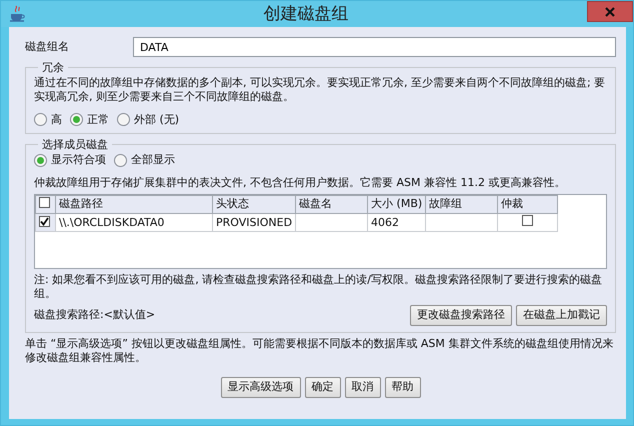 The height and width of the screenshot is (426, 634). I want to click on radio-label: 外部 (无), so click(157, 120).